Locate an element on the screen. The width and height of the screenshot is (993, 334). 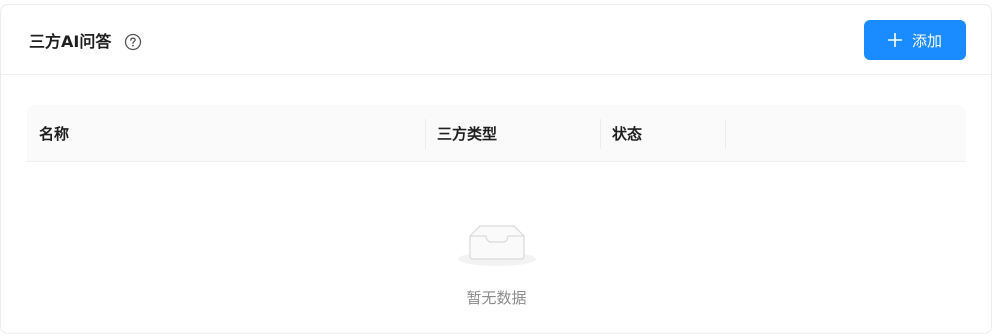
plus-icon is located at coordinates (894, 40).